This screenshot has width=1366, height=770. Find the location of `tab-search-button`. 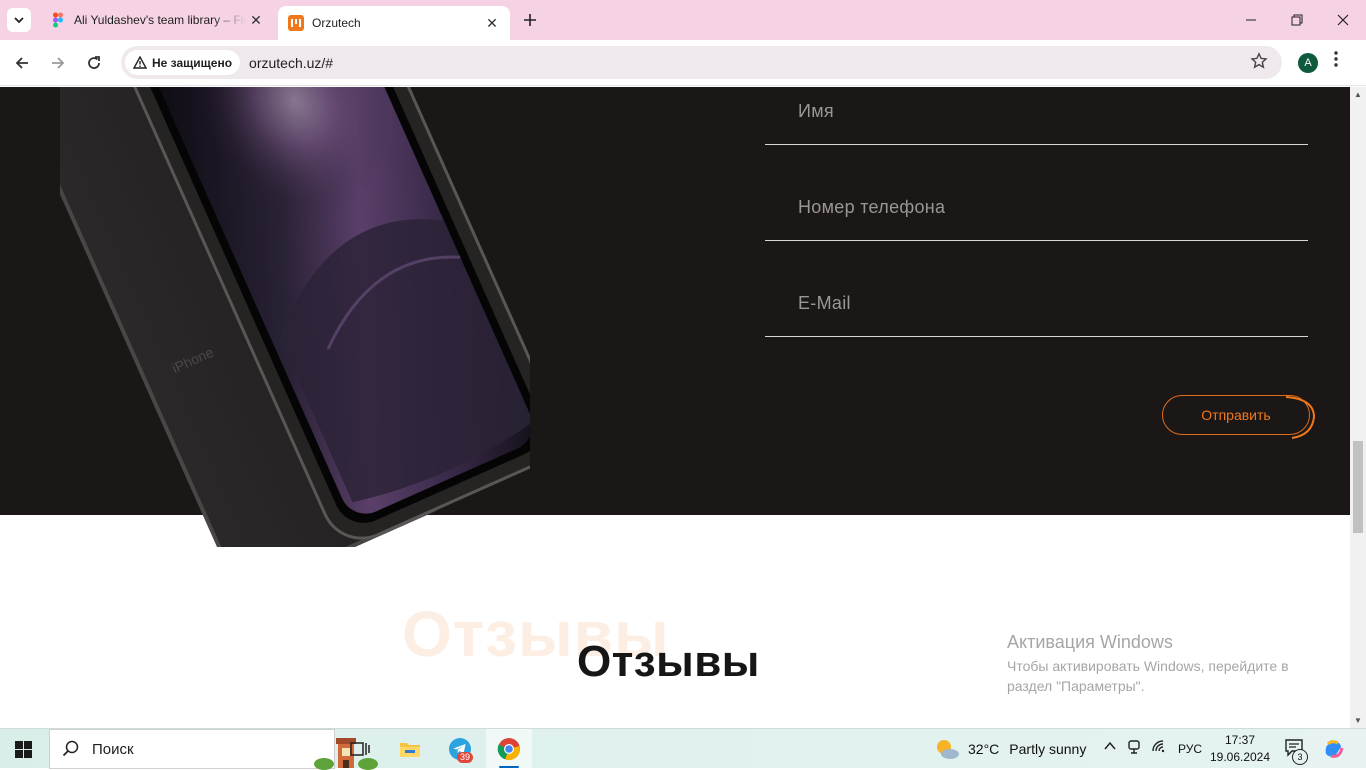

tab-search-button is located at coordinates (19, 20).